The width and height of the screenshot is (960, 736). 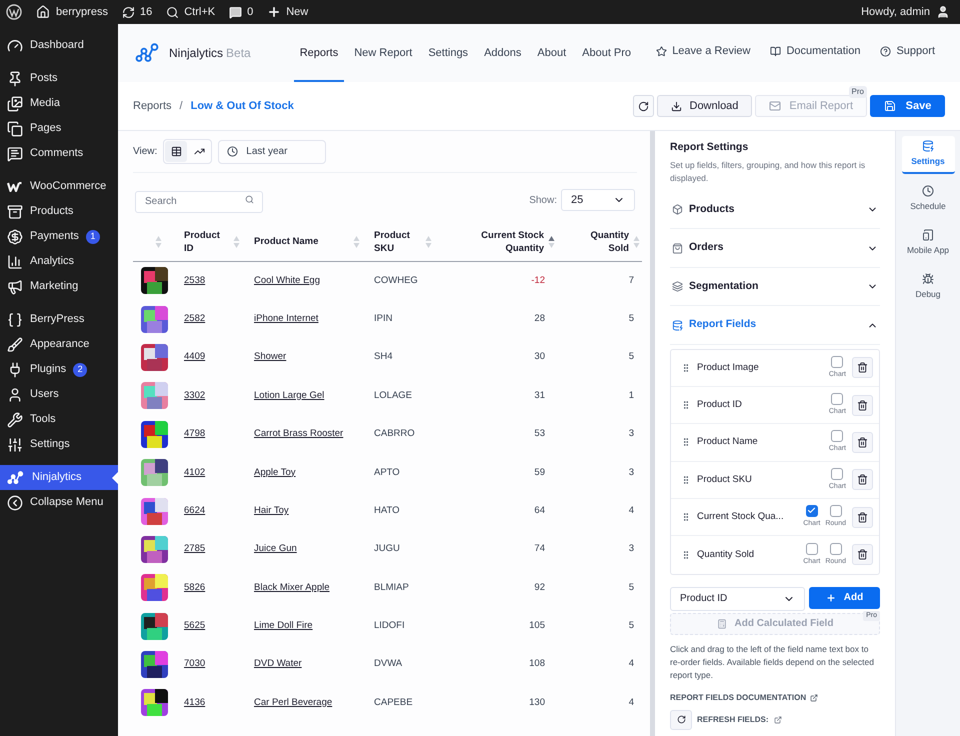 What do you see at coordinates (195, 510) in the screenshot?
I see `product-id-link: 6624` at bounding box center [195, 510].